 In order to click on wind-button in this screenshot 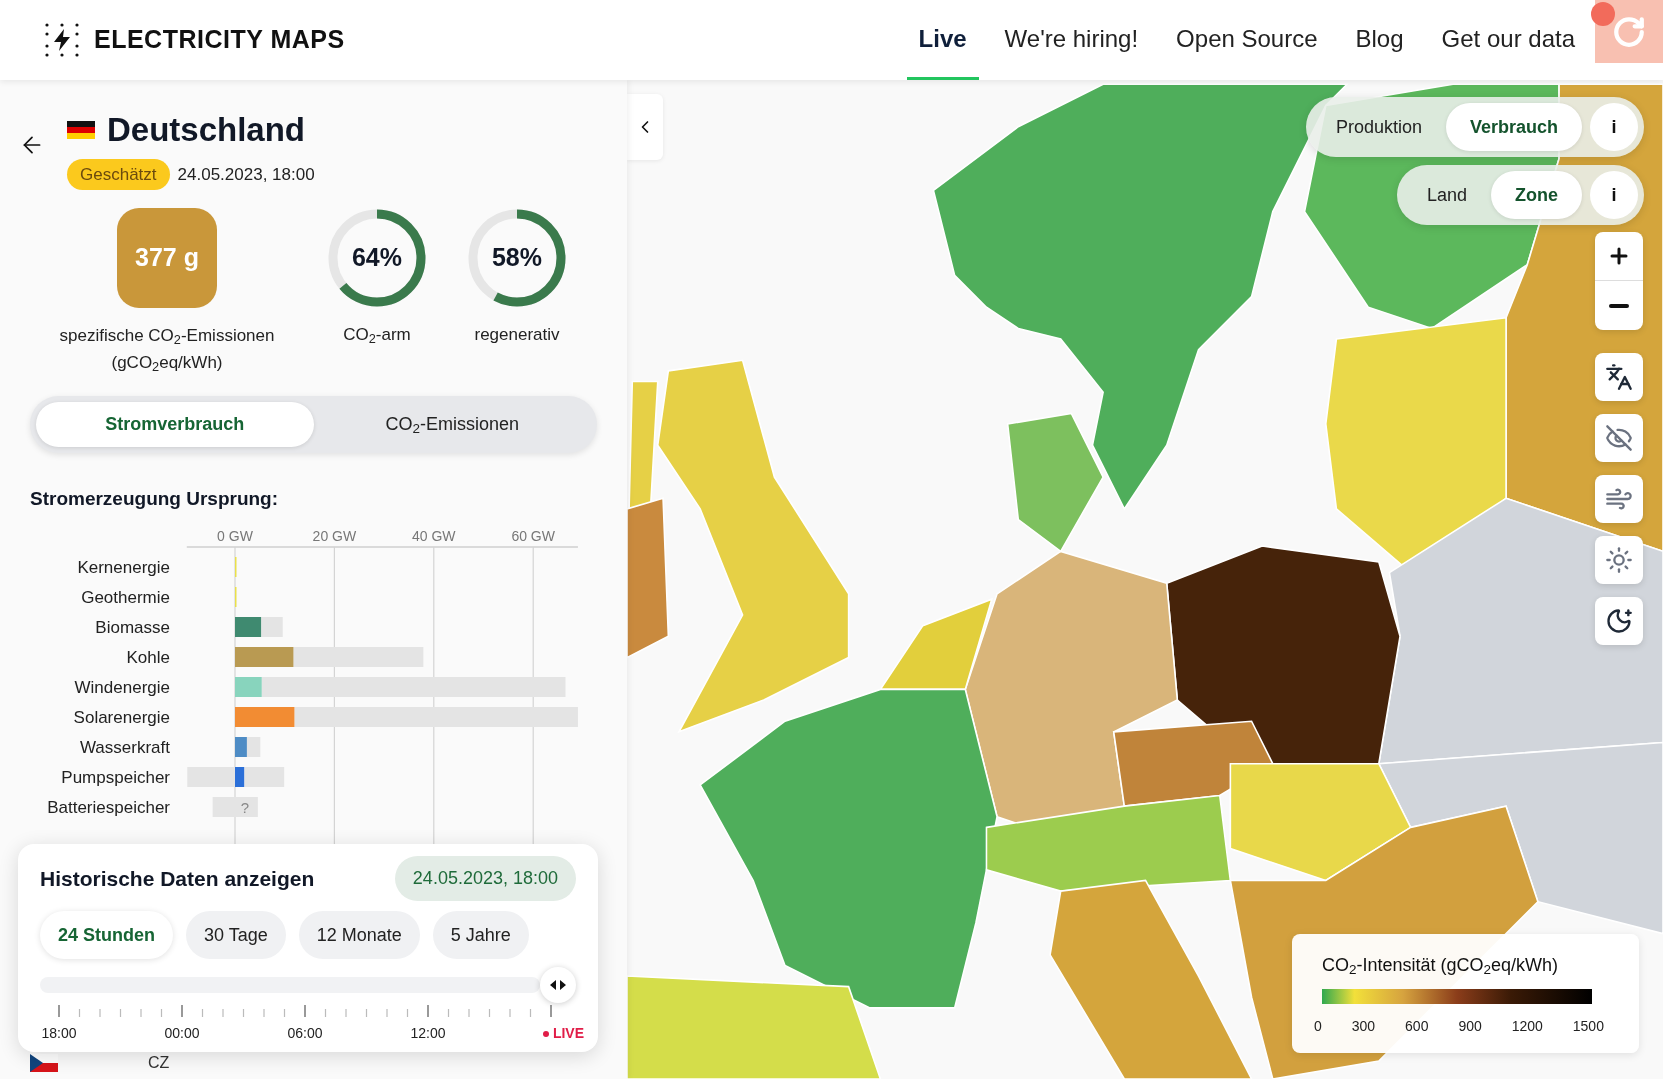, I will do `click(1619, 499)`.